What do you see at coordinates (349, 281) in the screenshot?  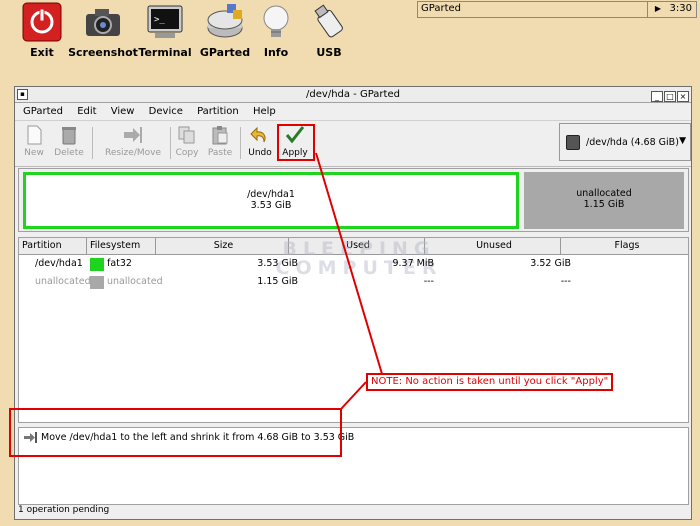 I see `annotation-lines` at bounding box center [349, 281].